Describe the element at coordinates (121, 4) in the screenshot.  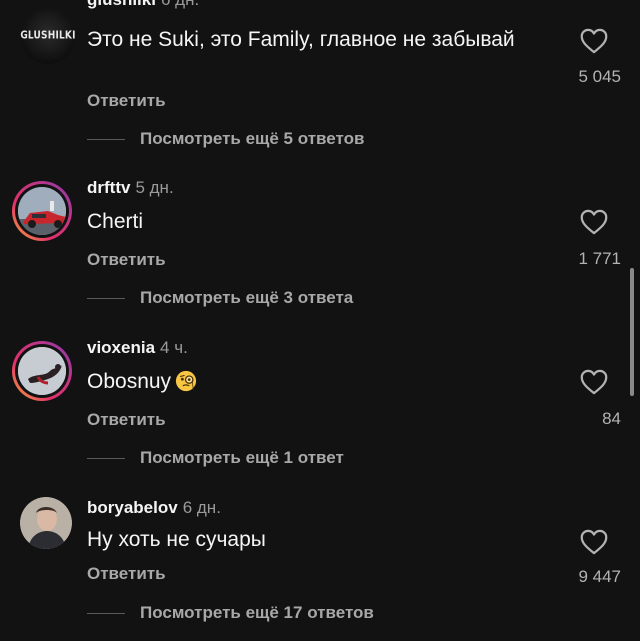
I see `username: glushilki` at that location.